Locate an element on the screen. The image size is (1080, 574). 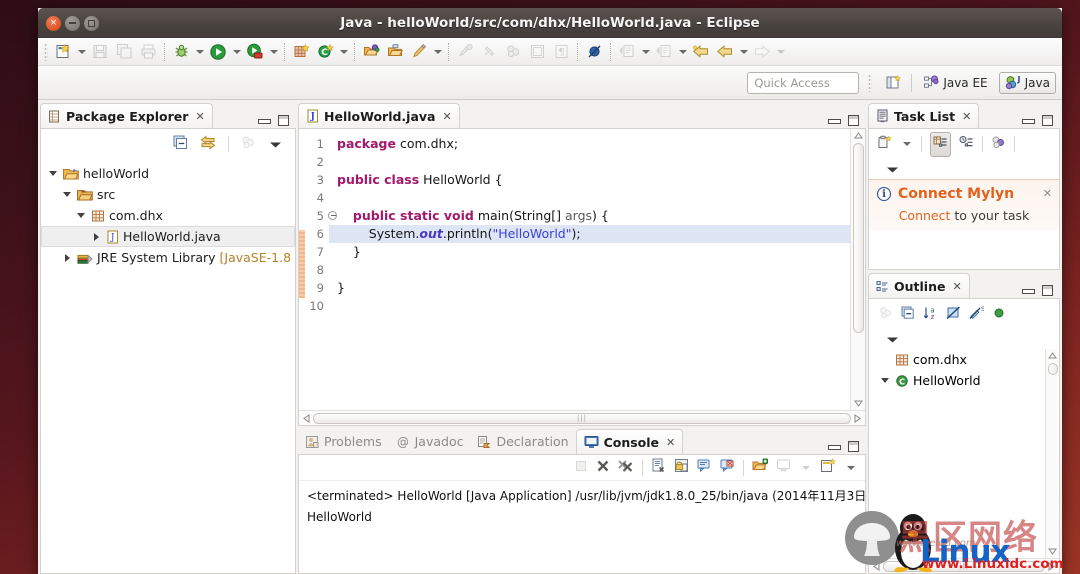
outline-scroll-down is located at coordinates (1052, 551).